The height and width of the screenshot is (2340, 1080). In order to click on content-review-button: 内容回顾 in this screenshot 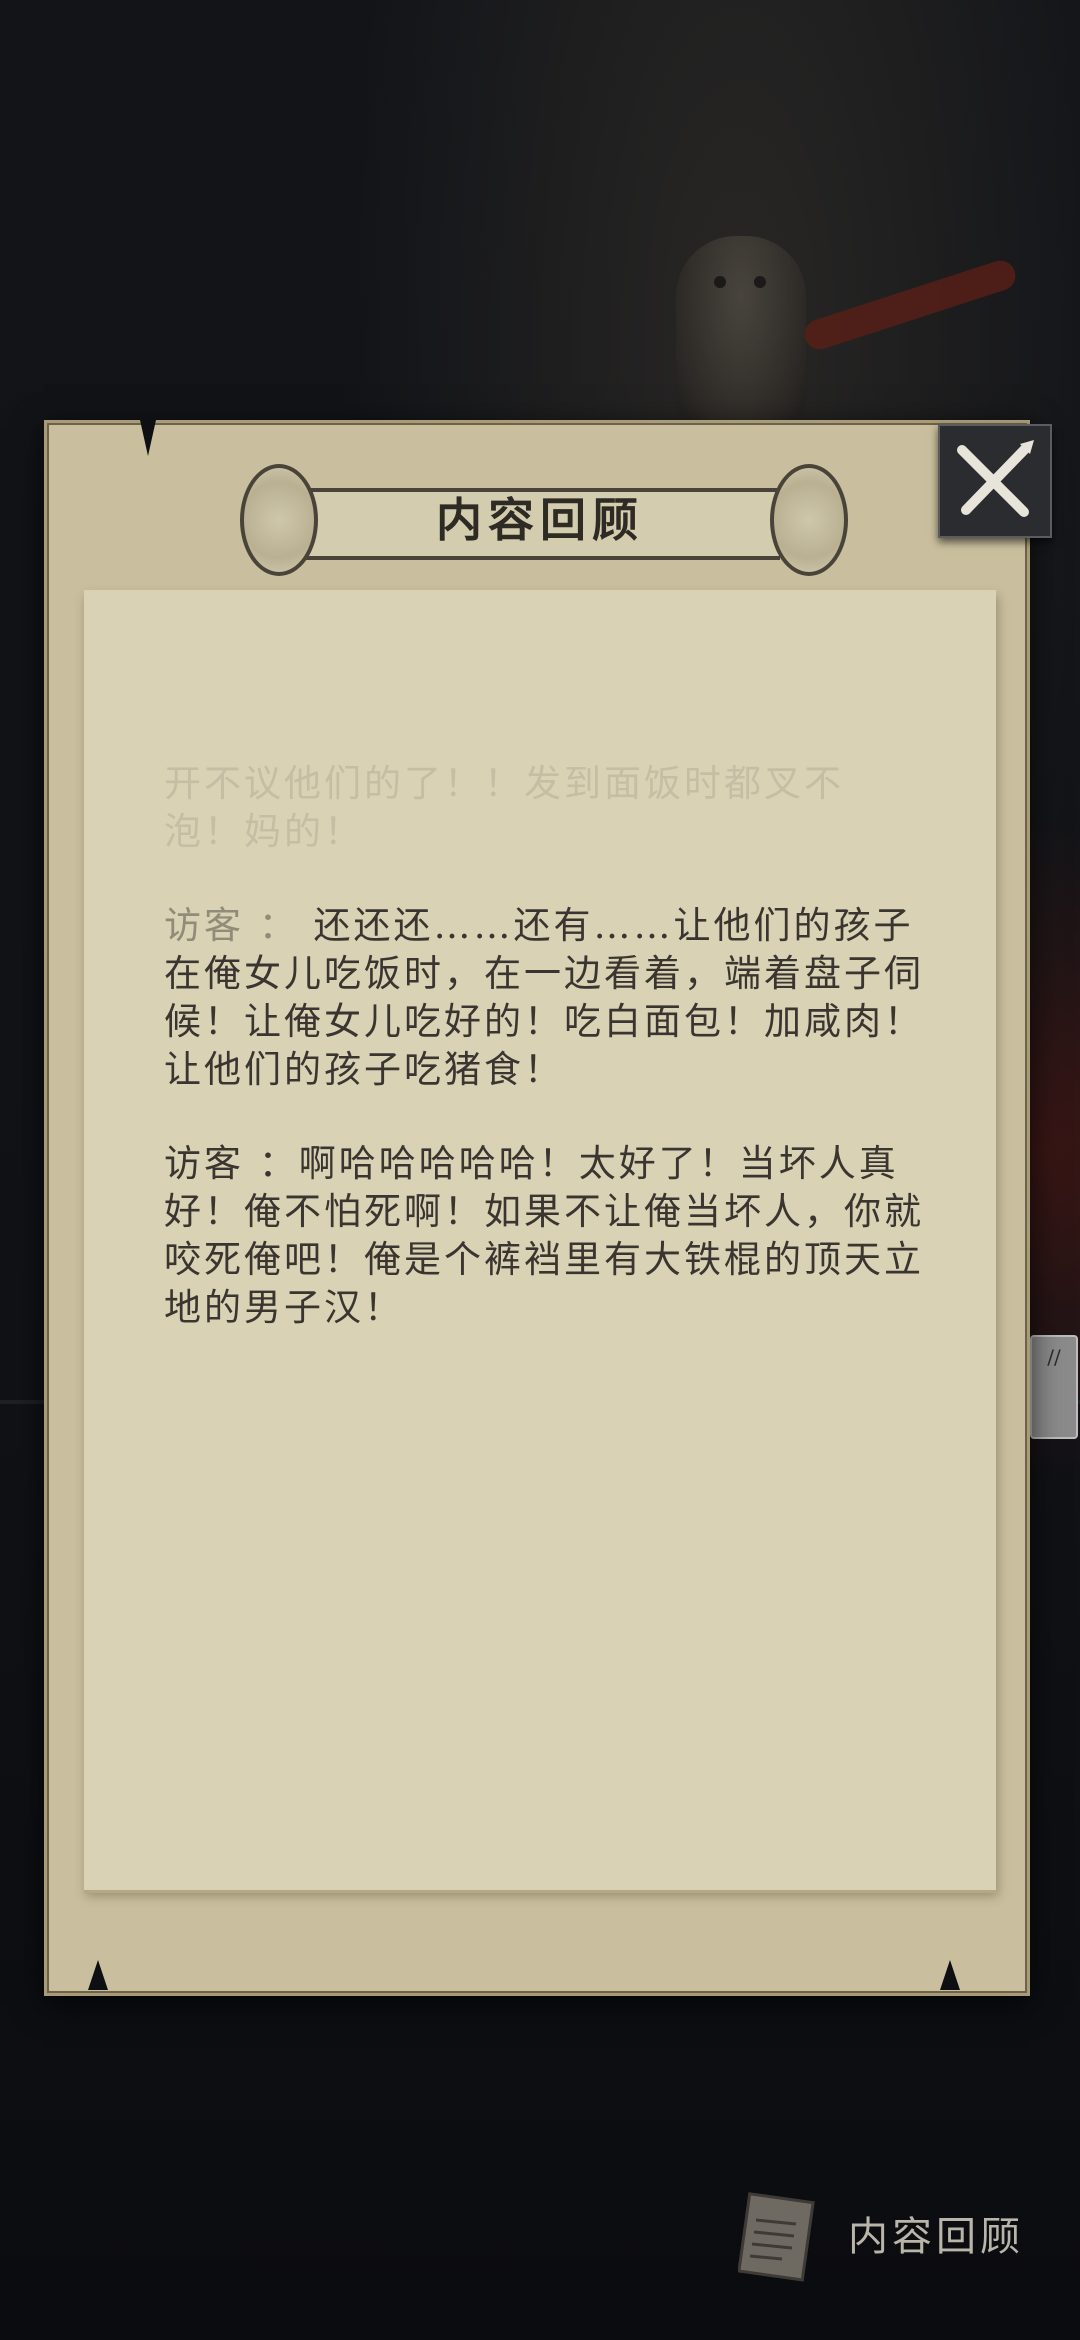, I will do `click(887, 2235)`.